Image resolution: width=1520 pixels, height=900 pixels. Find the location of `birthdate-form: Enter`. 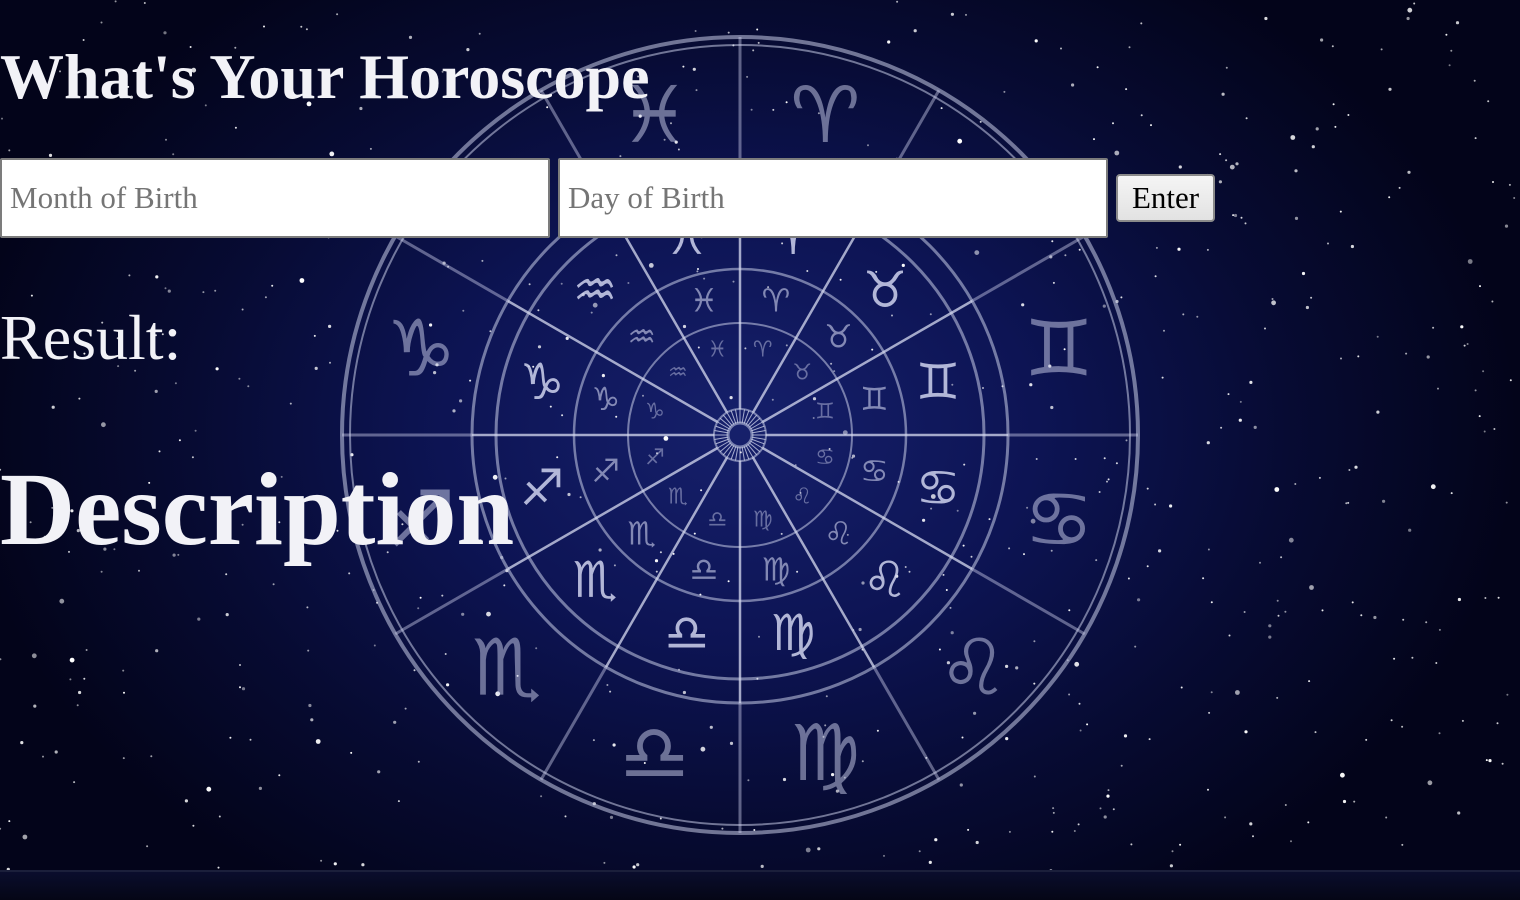

birthdate-form: Enter is located at coordinates (608, 198).